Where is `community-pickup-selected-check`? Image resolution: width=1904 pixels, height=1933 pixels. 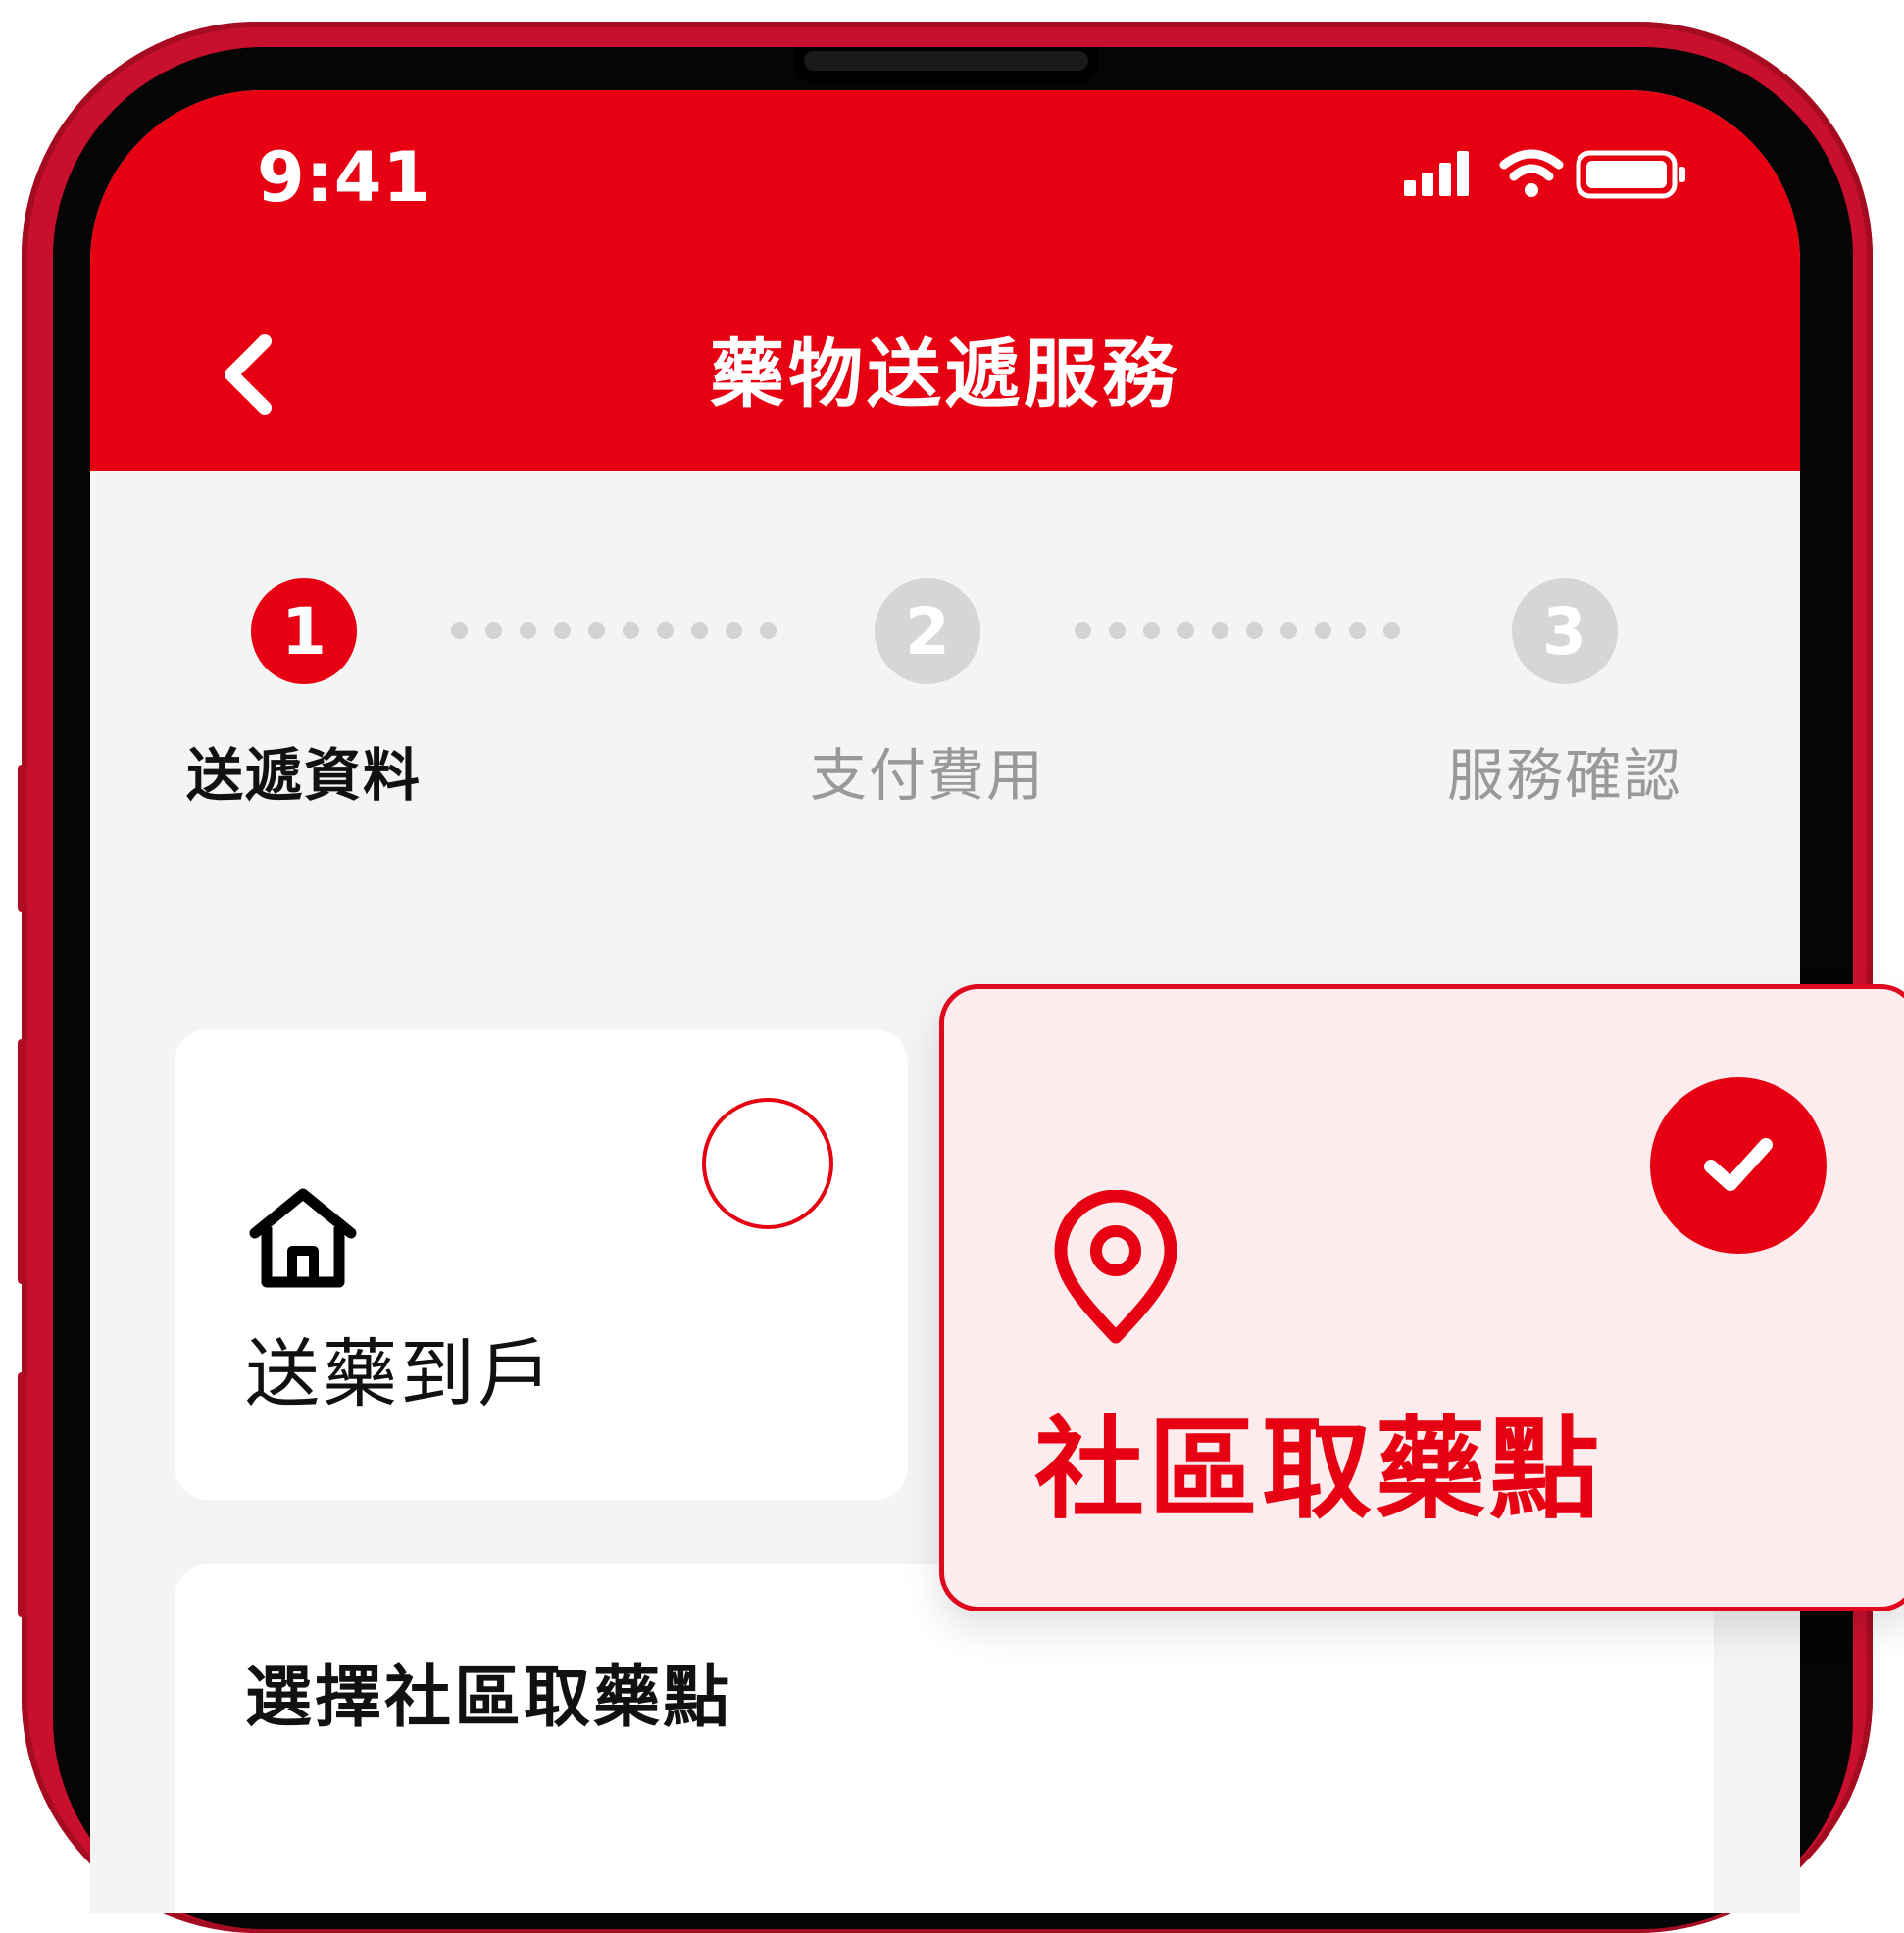
community-pickup-selected-check is located at coordinates (1738, 1166).